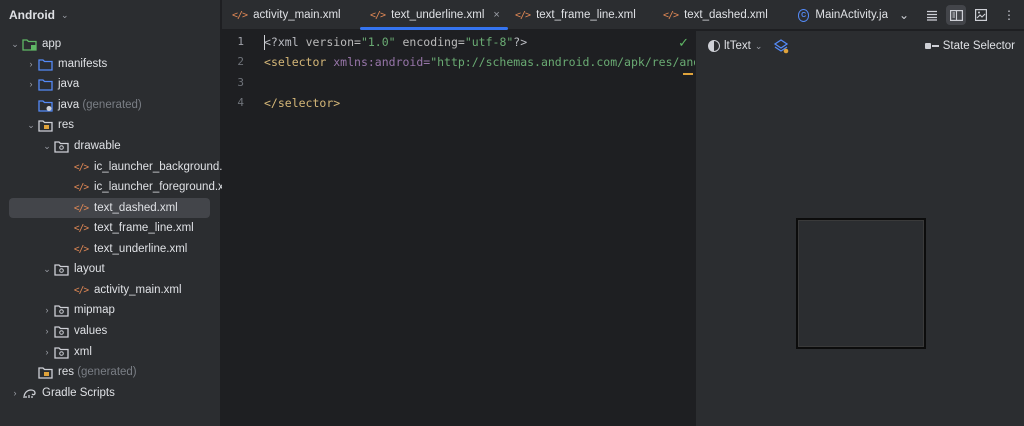 The image size is (1024, 426). Describe the element at coordinates (927, 46) in the screenshot. I see `state-selector-icon` at that location.